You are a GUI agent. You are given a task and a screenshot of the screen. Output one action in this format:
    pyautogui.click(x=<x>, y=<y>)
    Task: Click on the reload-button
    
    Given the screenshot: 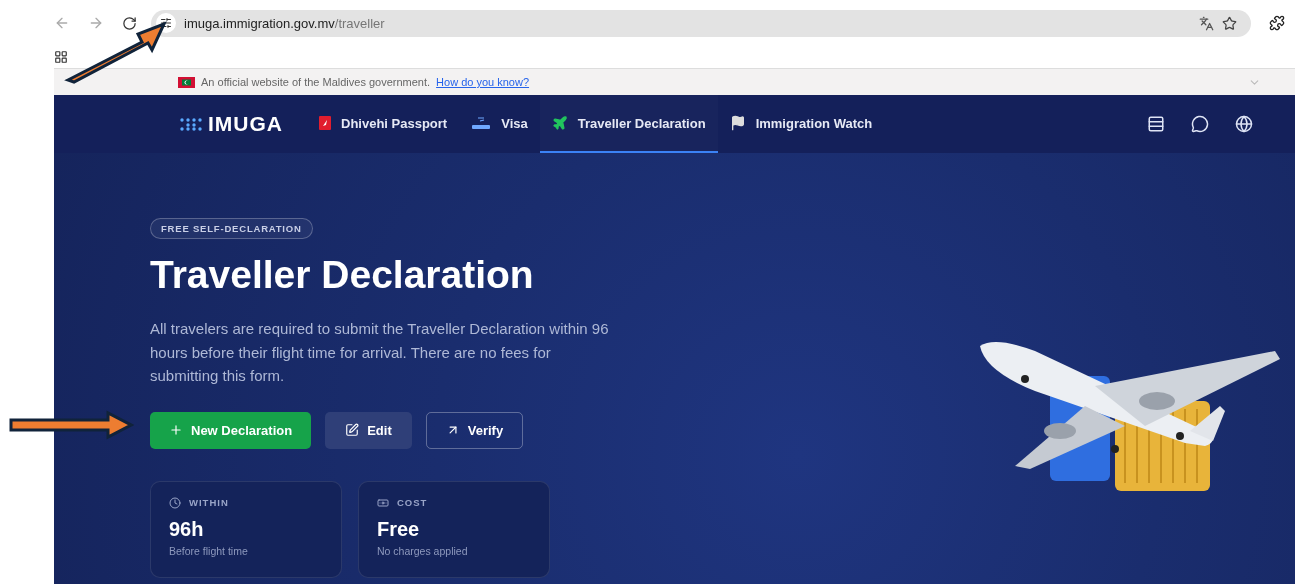 What is the action you would take?
    pyautogui.click(x=129, y=23)
    